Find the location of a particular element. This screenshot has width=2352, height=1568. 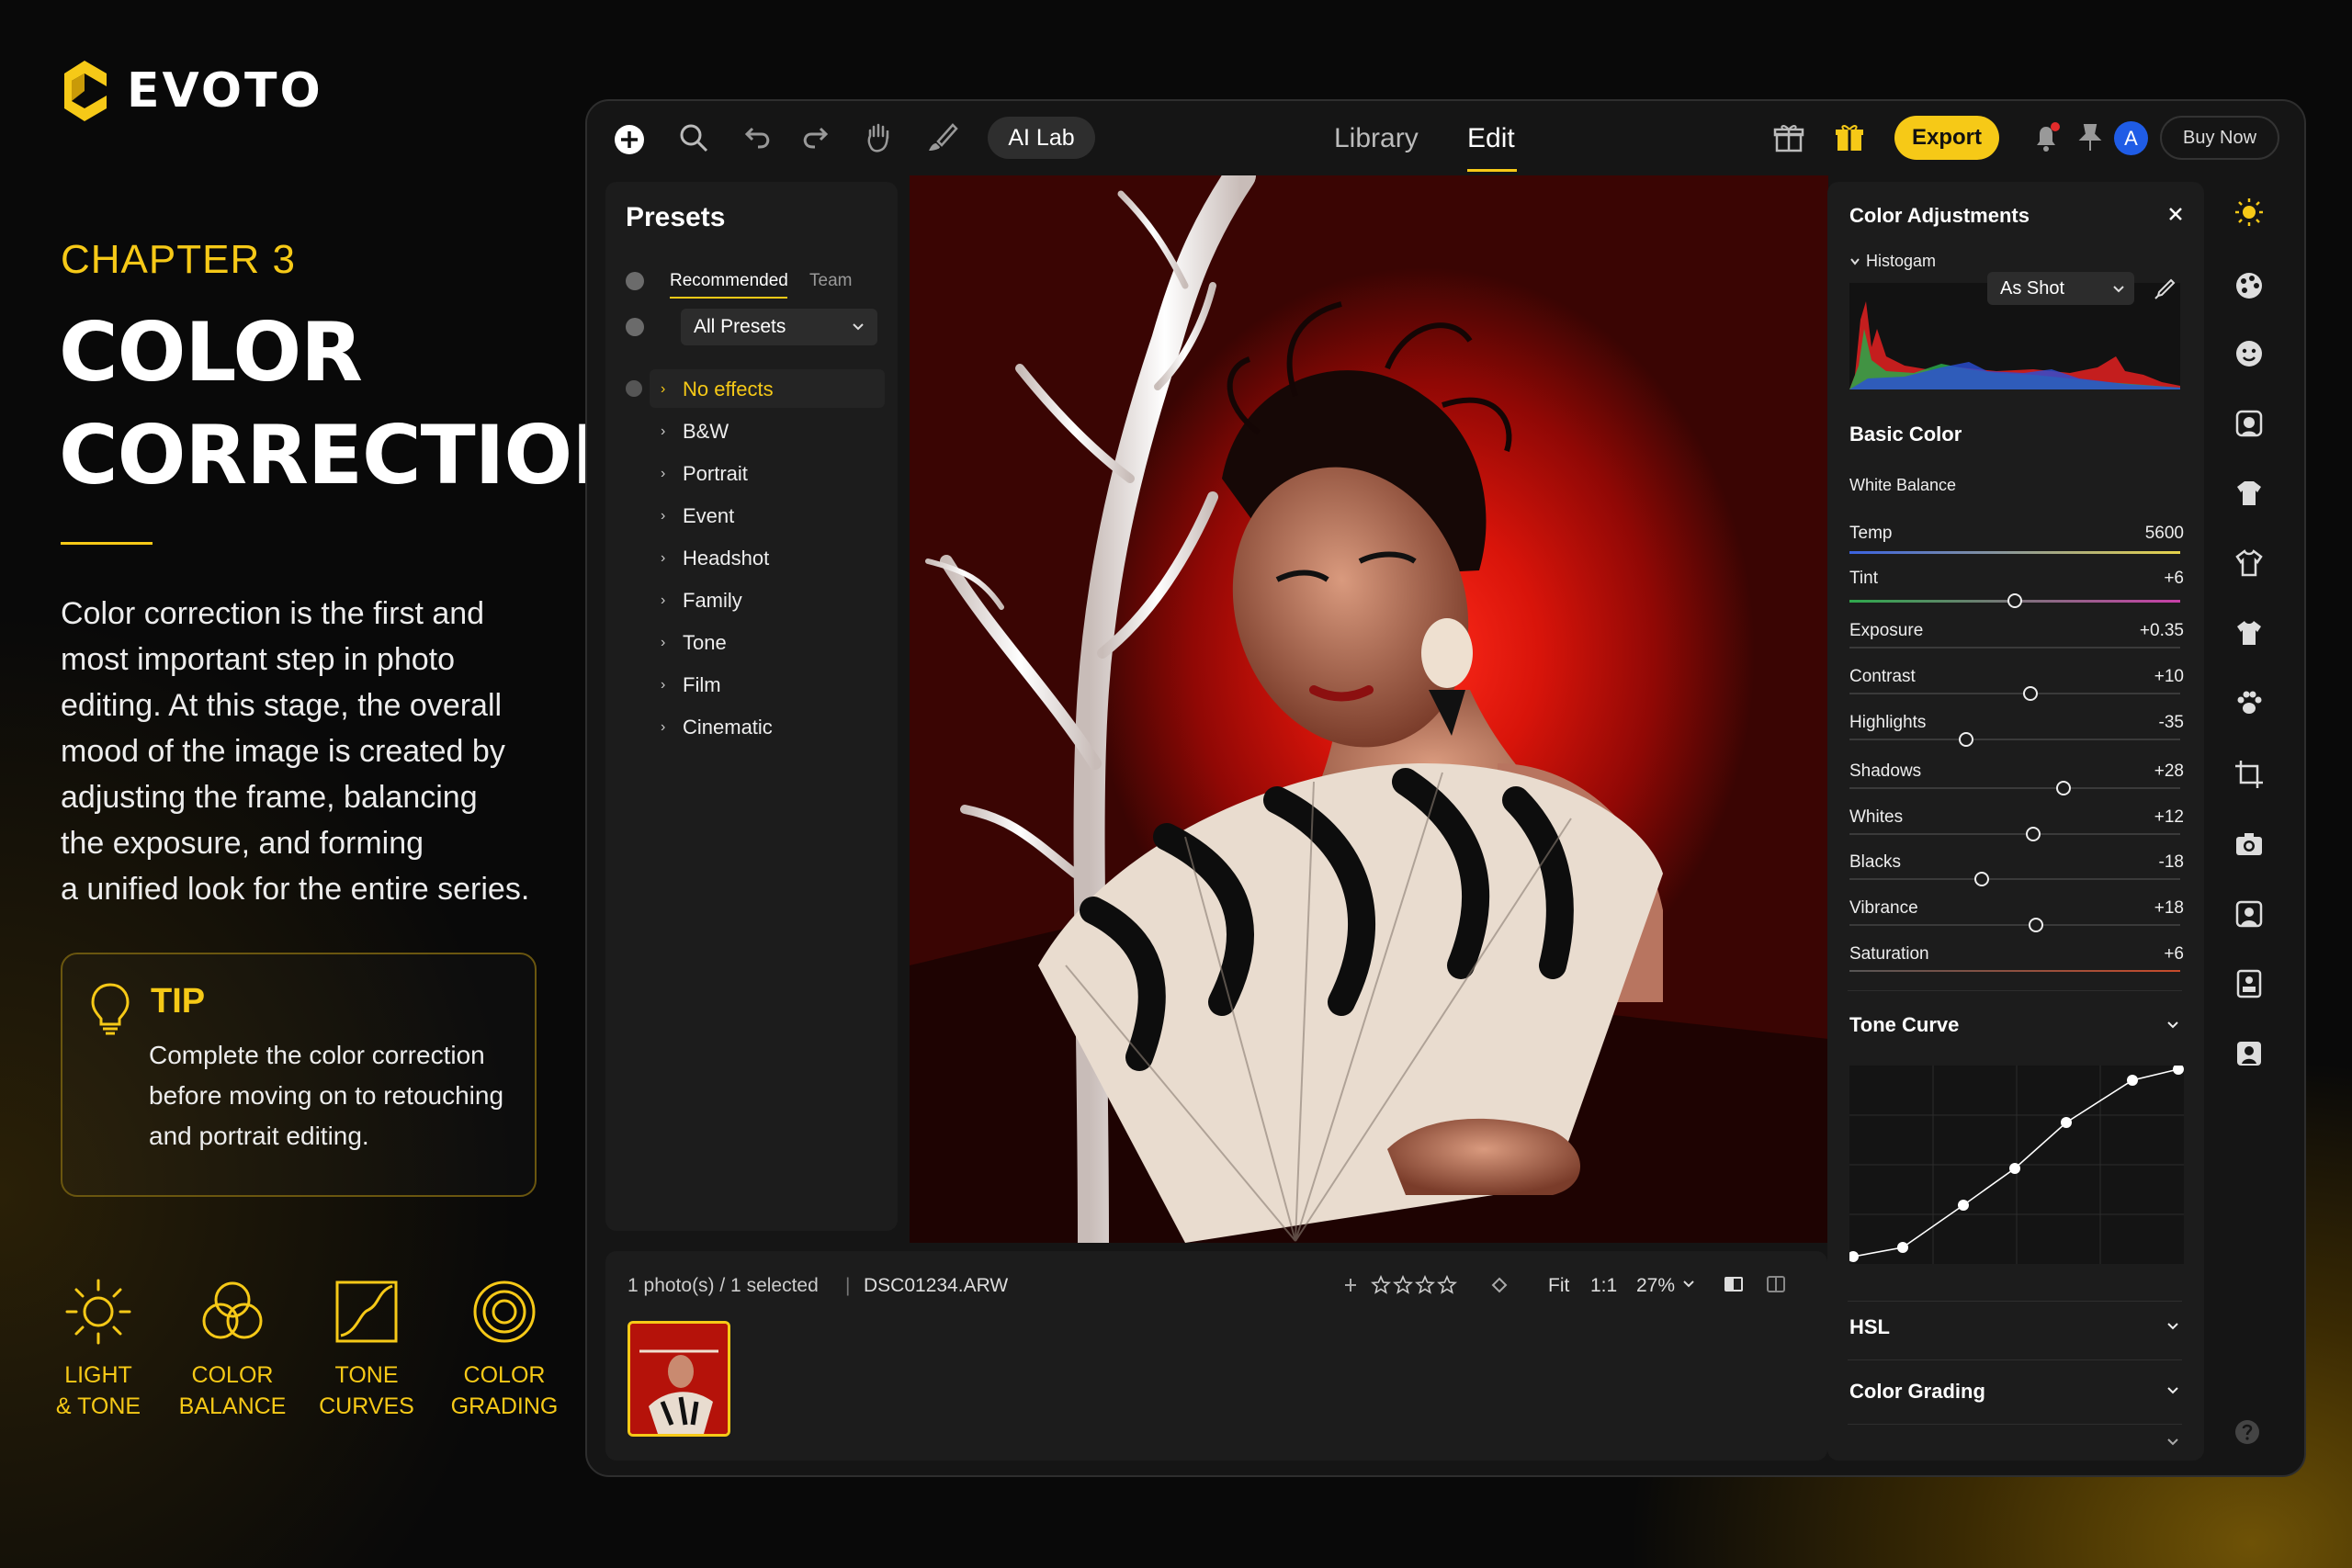

page-title-line1: COLOR is located at coordinates (211, 353).